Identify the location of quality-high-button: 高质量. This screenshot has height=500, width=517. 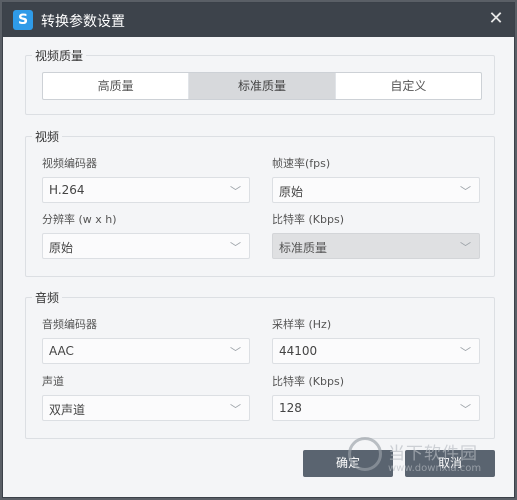
(116, 86).